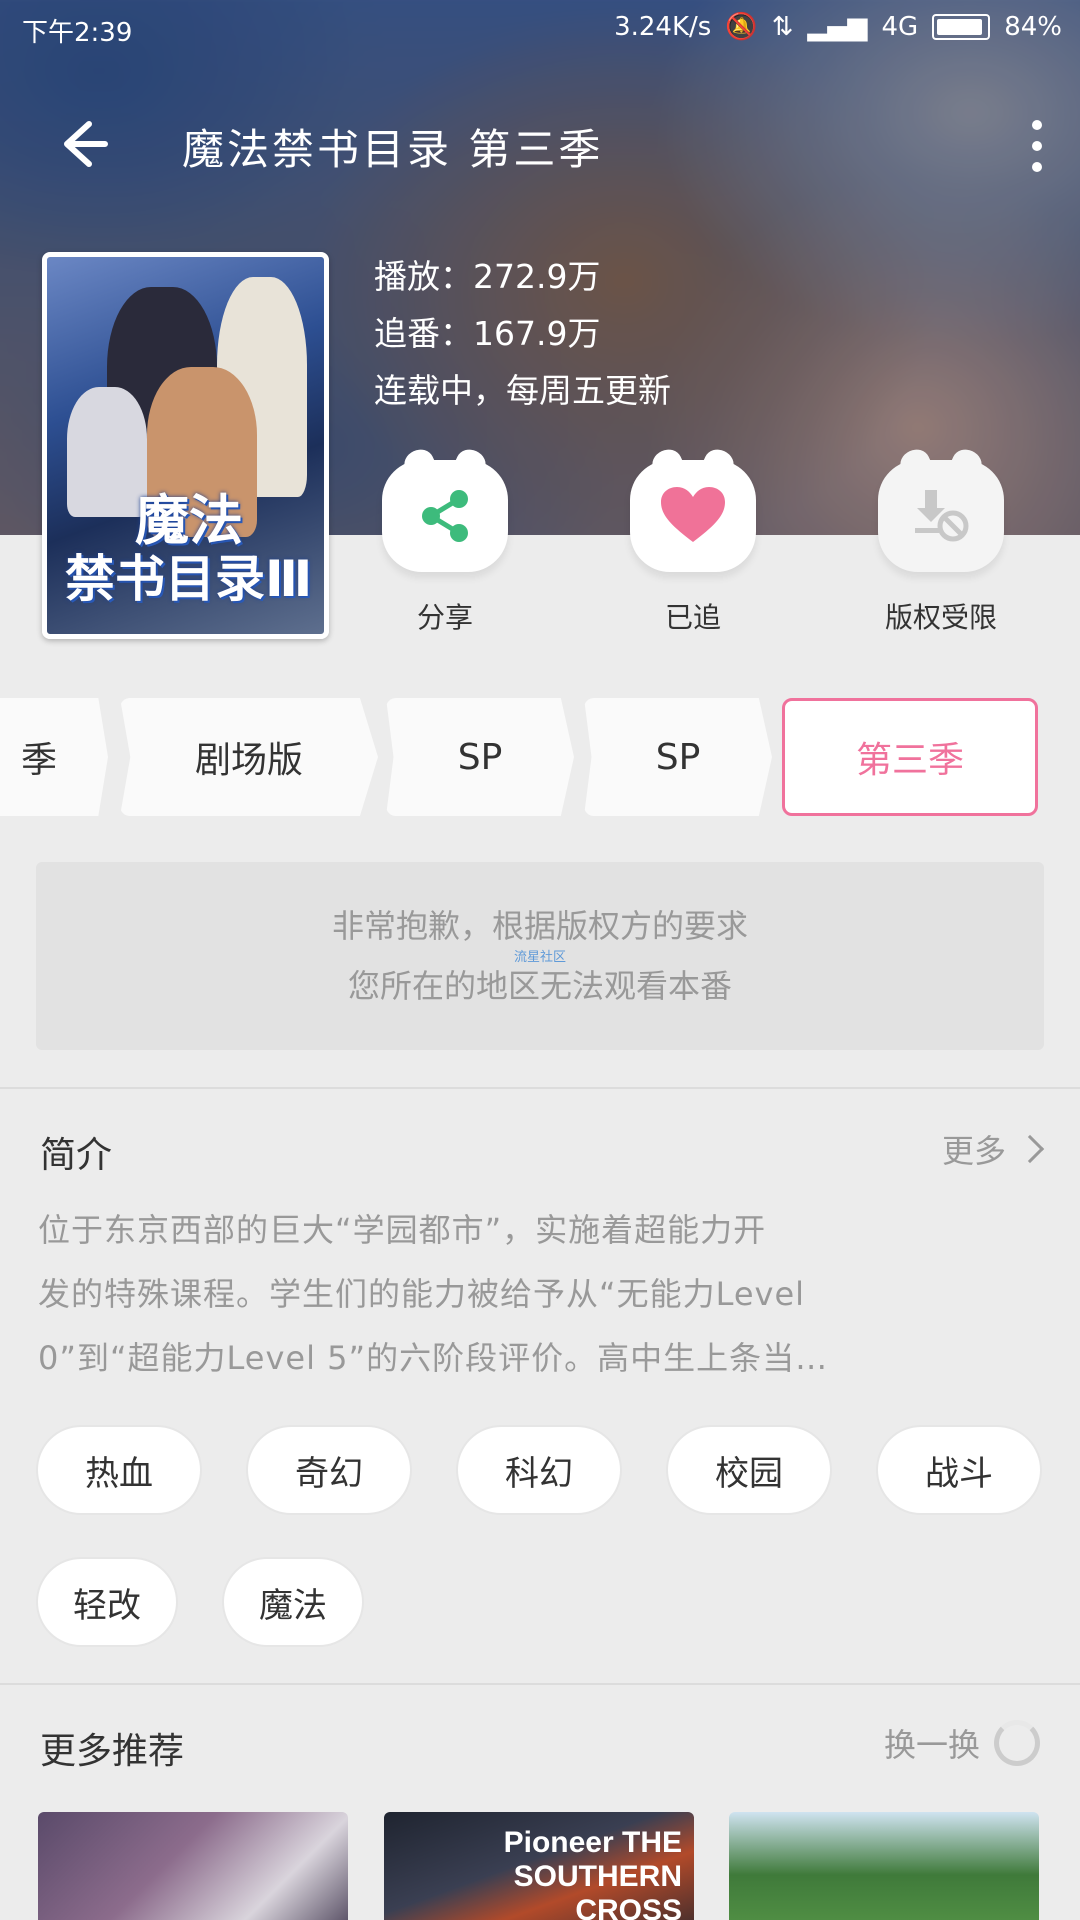 This screenshot has height=1920, width=1080. I want to click on follow-button: 已追, so click(693, 548).